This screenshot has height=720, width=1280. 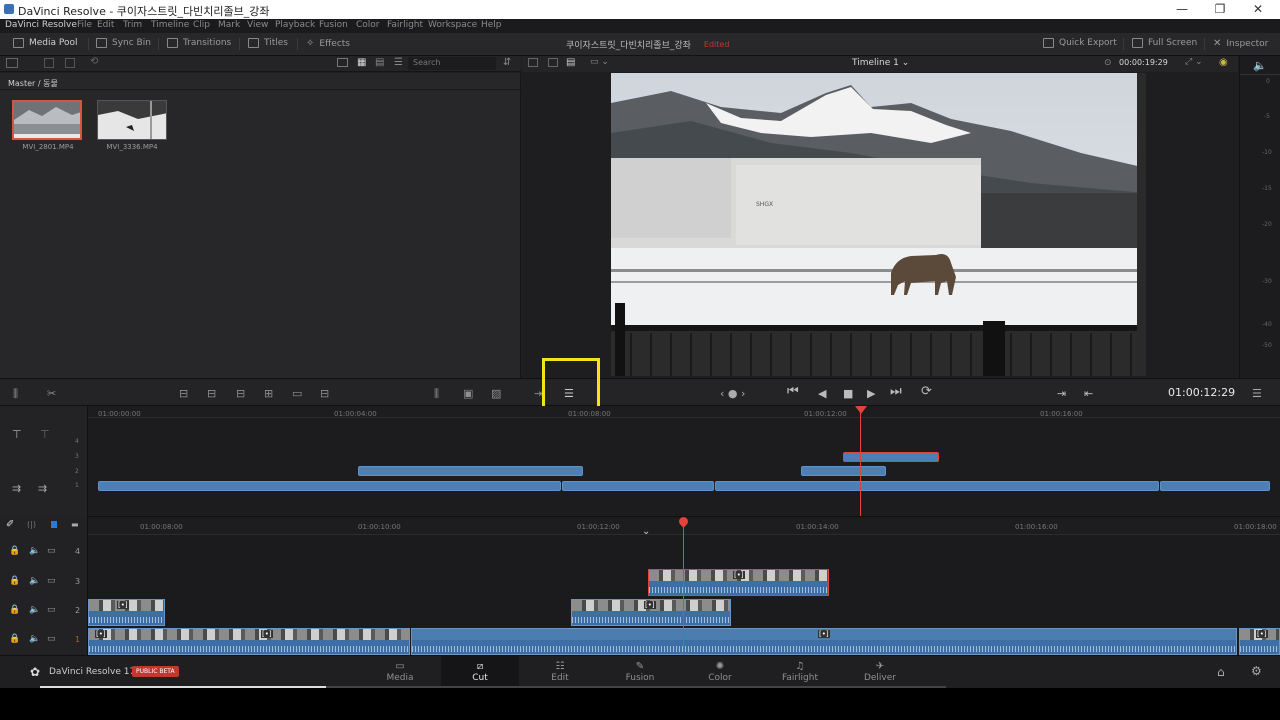 I want to click on scissors-icon: ✂, so click(x=51, y=393).